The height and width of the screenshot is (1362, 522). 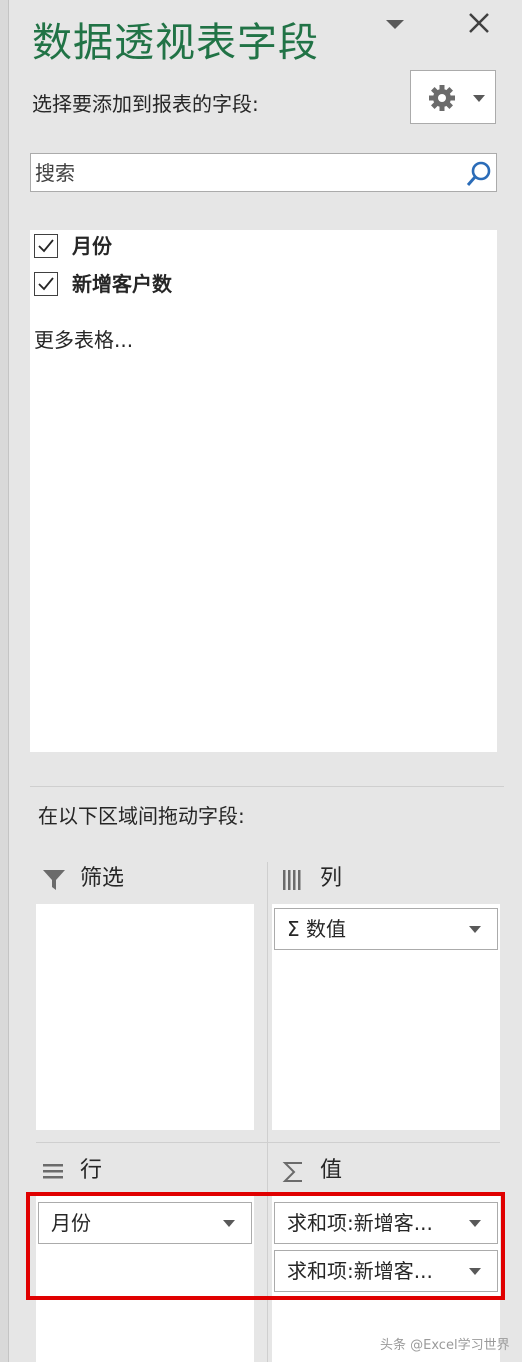 I want to click on field-label: 新增客户数, so click(x=122, y=284).